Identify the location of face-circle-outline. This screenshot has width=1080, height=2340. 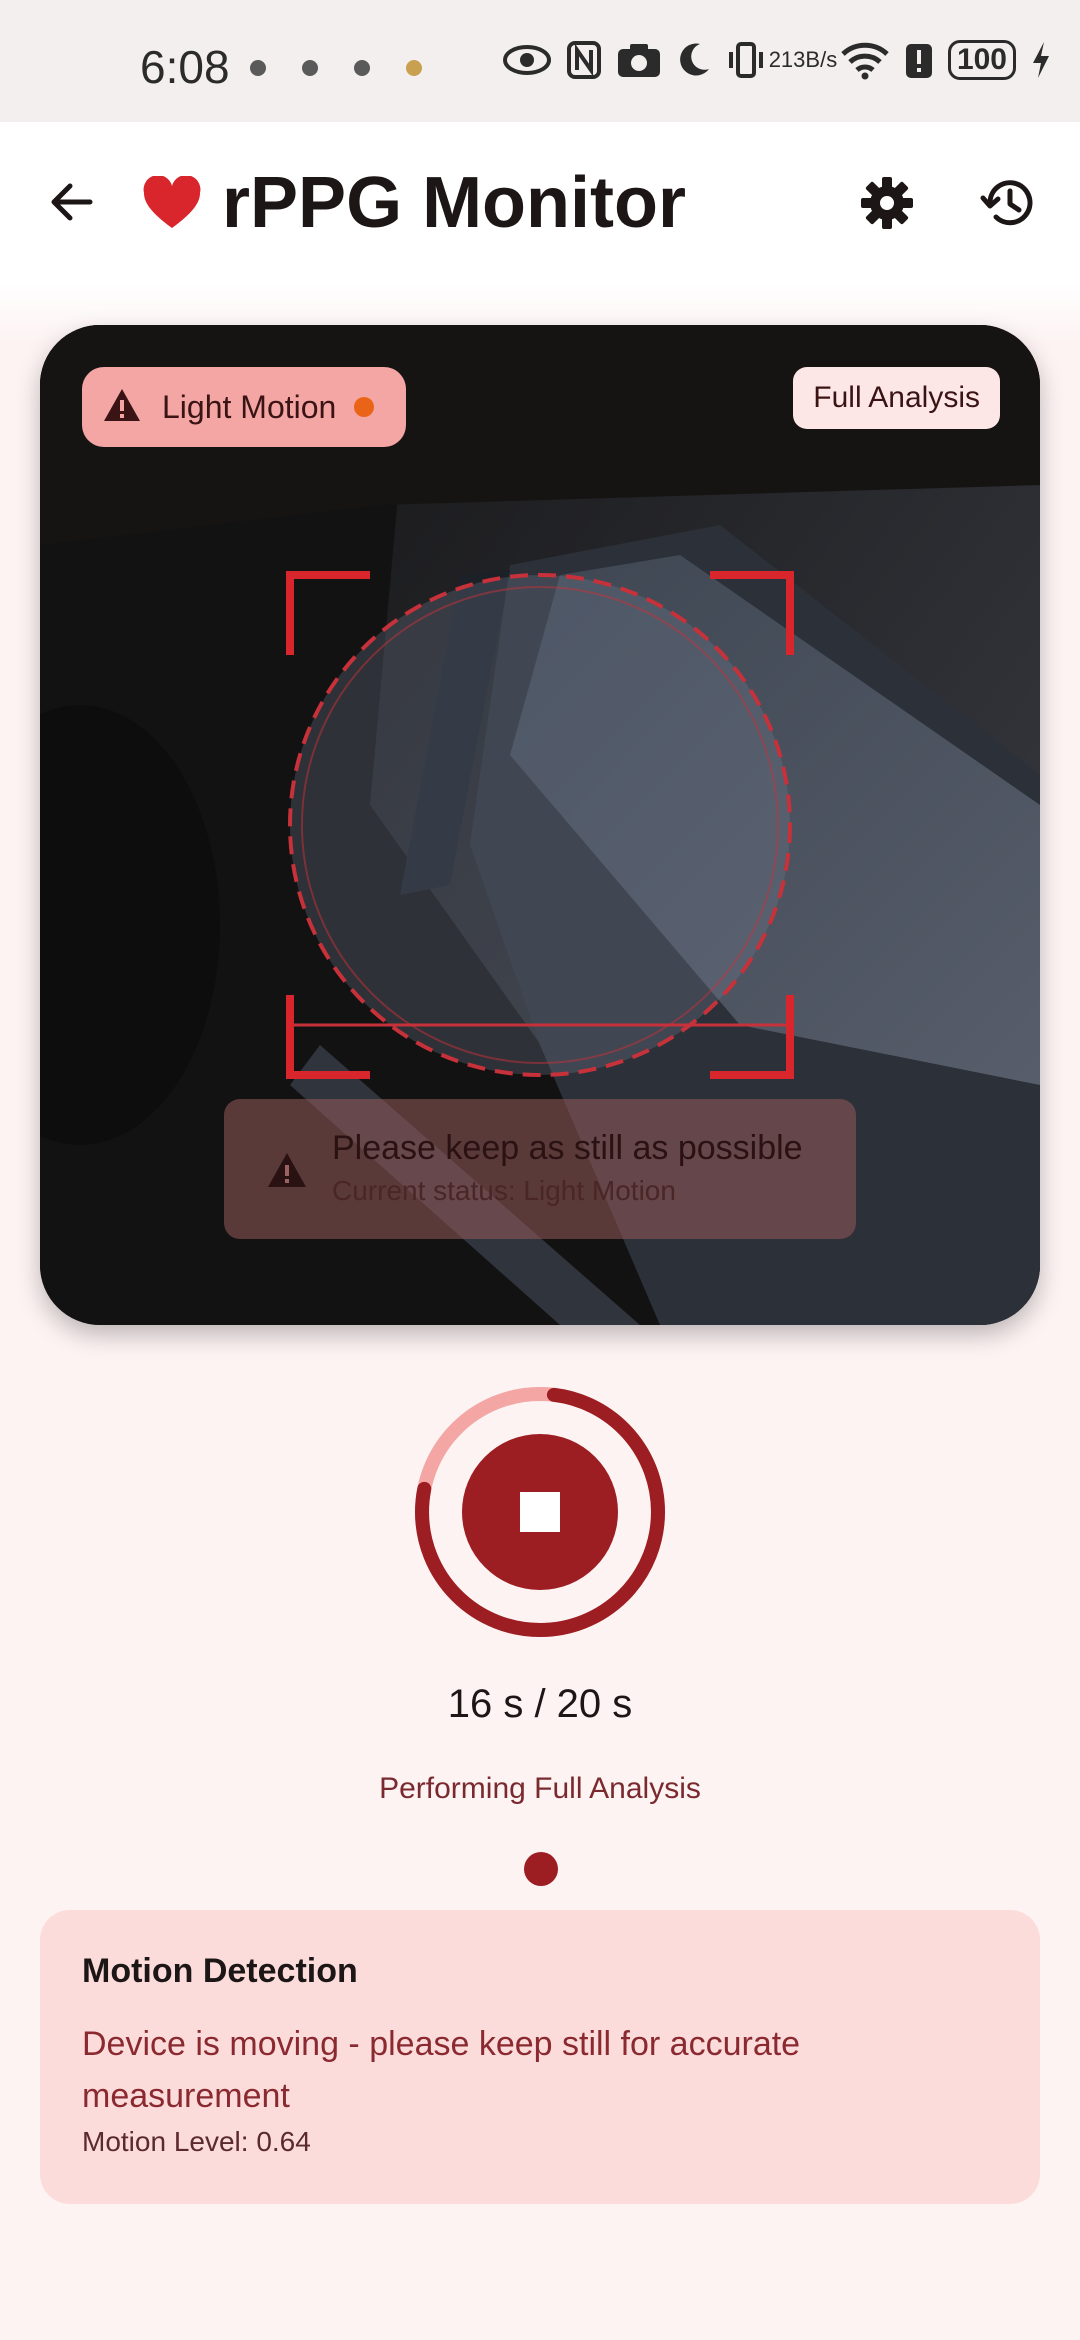
(540, 825).